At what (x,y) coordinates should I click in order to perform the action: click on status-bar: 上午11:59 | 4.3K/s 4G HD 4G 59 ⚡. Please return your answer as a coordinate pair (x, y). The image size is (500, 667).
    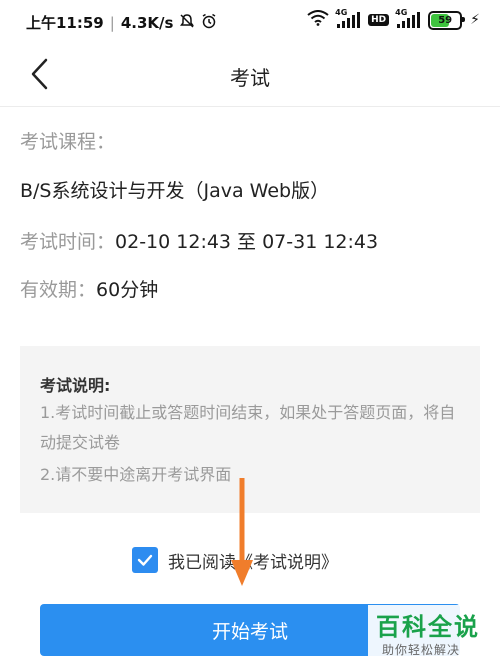
    Looking at the image, I should click on (250, 22).